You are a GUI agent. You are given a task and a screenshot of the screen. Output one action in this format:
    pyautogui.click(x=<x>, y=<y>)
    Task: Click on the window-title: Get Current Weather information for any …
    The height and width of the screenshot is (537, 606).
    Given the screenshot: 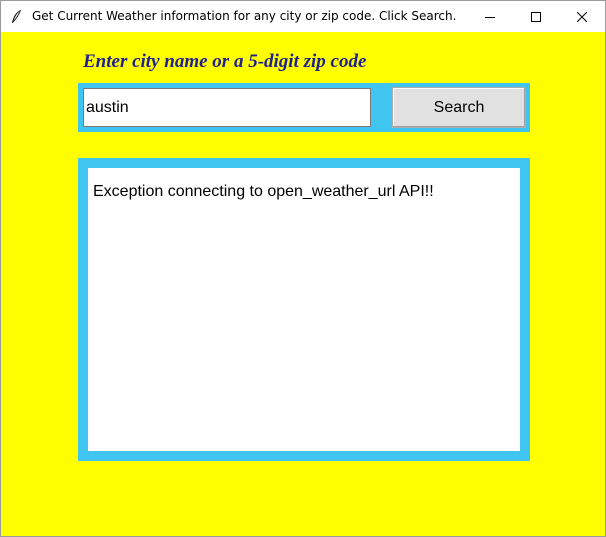 What is the action you would take?
    pyautogui.click(x=244, y=16)
    